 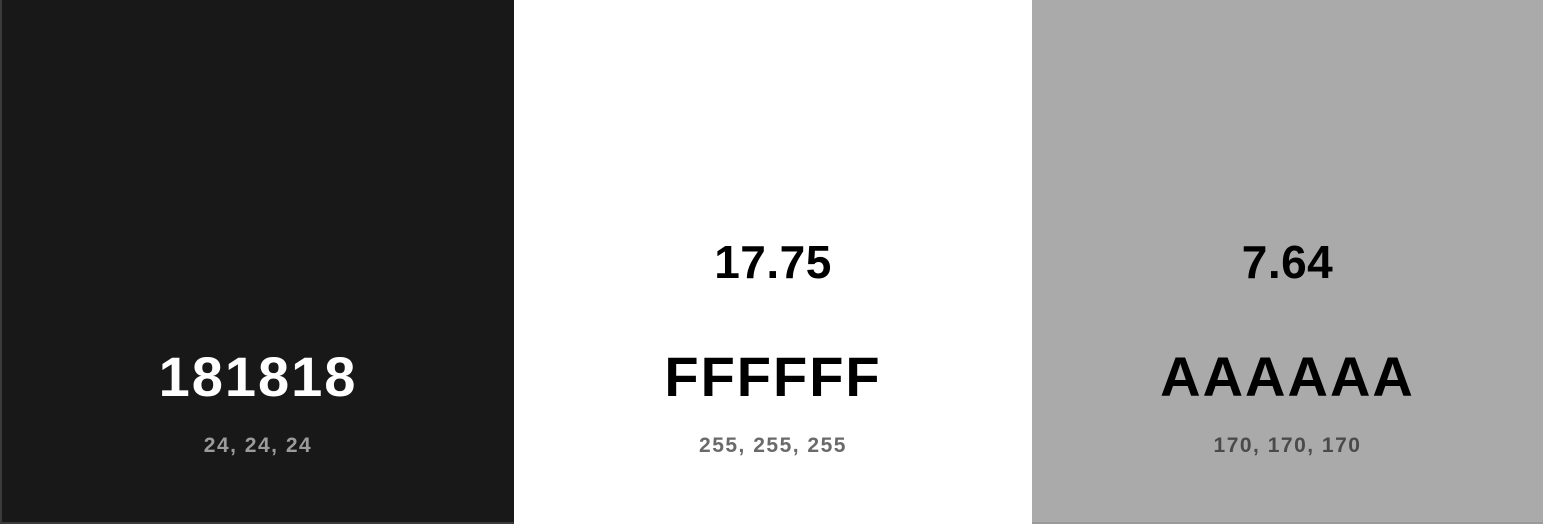 What do you see at coordinates (1287, 376) in the screenshot?
I see `hex-code: AAAAAA` at bounding box center [1287, 376].